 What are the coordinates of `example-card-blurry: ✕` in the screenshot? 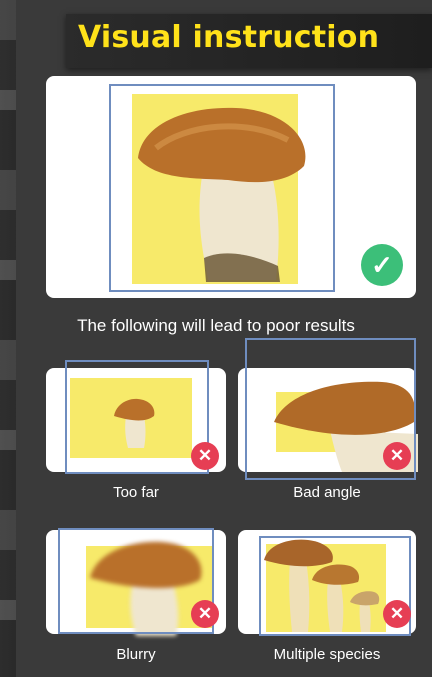 It's located at (136, 582).